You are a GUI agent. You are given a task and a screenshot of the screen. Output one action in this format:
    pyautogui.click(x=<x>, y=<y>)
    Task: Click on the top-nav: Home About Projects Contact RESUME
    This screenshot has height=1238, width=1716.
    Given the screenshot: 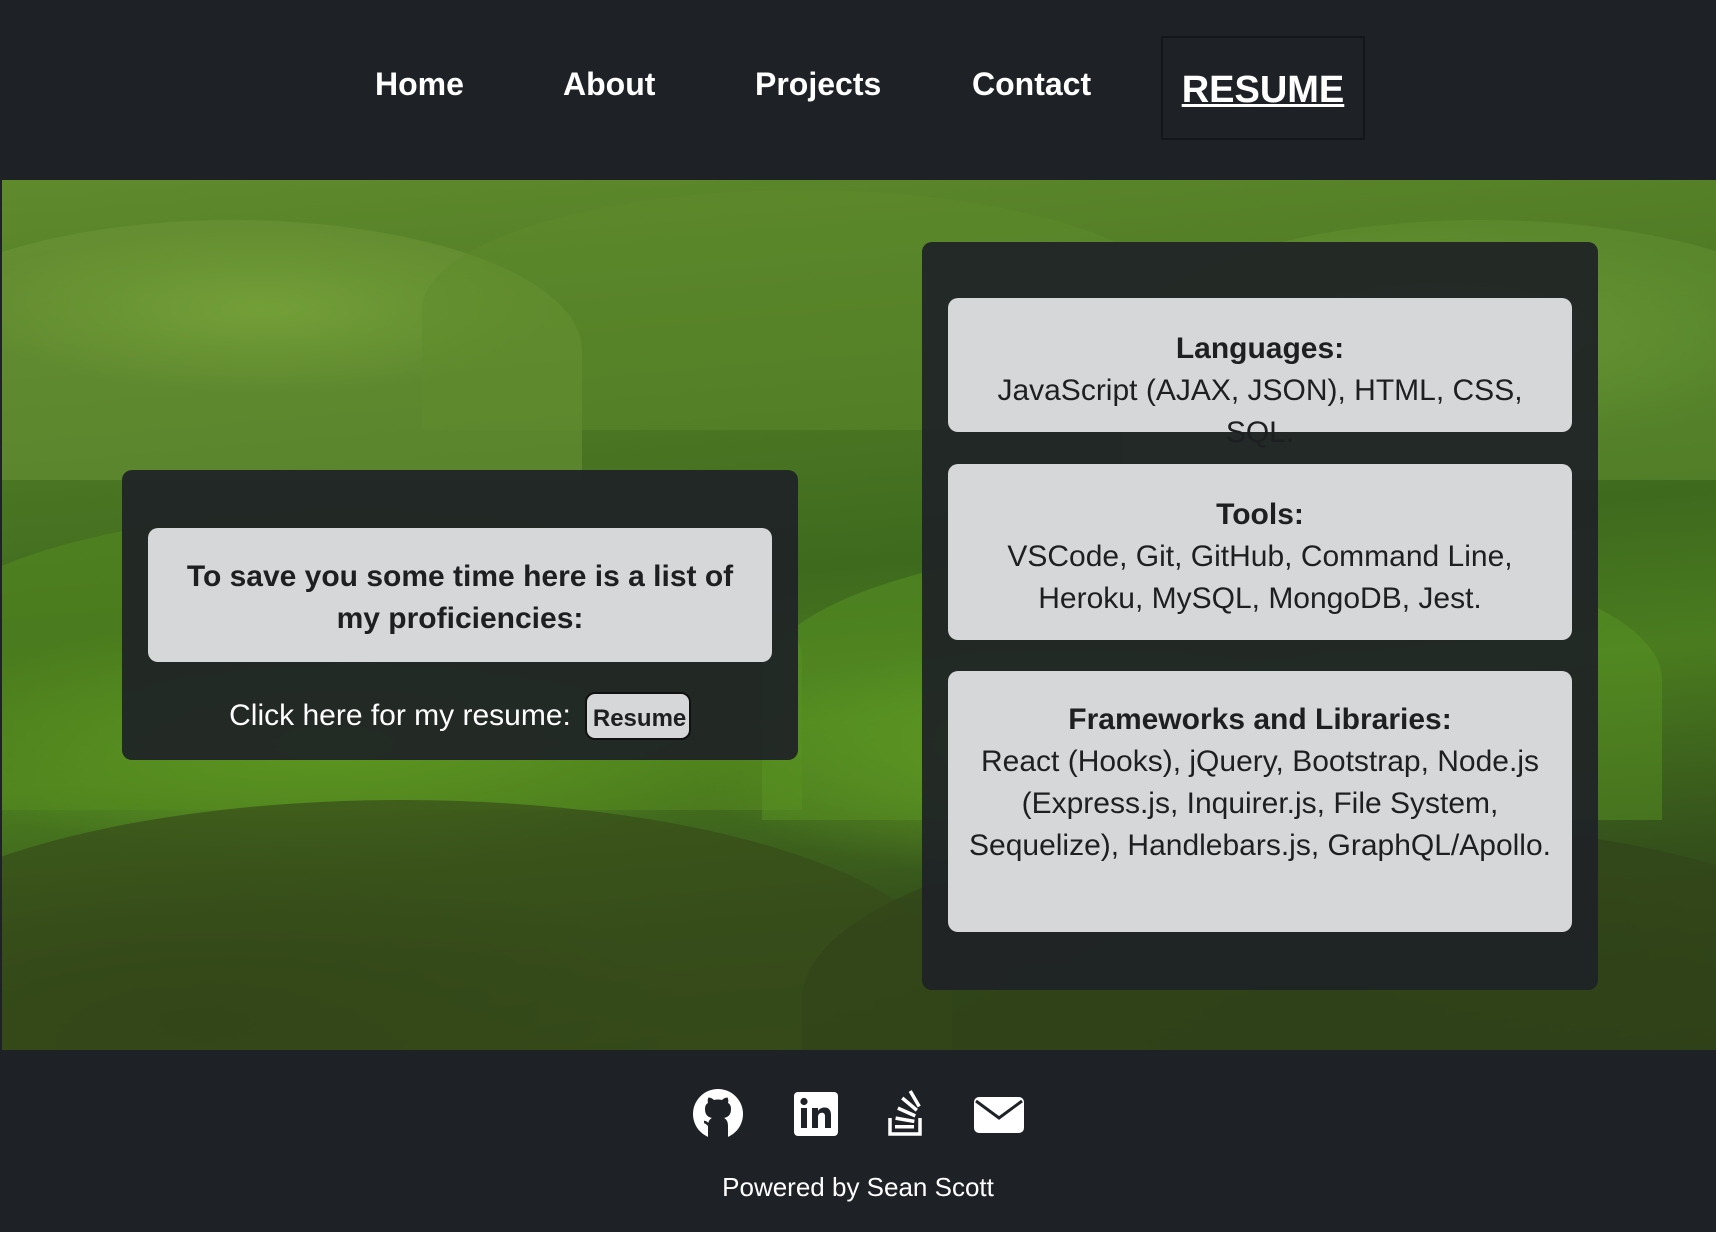 What is the action you would take?
    pyautogui.click(x=858, y=90)
    